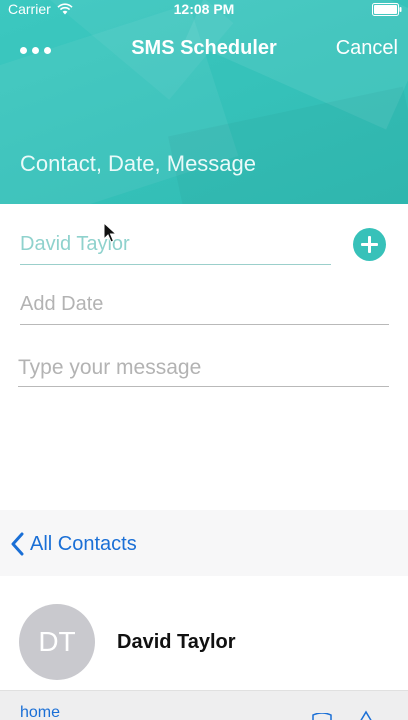  Describe the element at coordinates (367, 48) in the screenshot. I see `cancel-button: Cancel` at that location.